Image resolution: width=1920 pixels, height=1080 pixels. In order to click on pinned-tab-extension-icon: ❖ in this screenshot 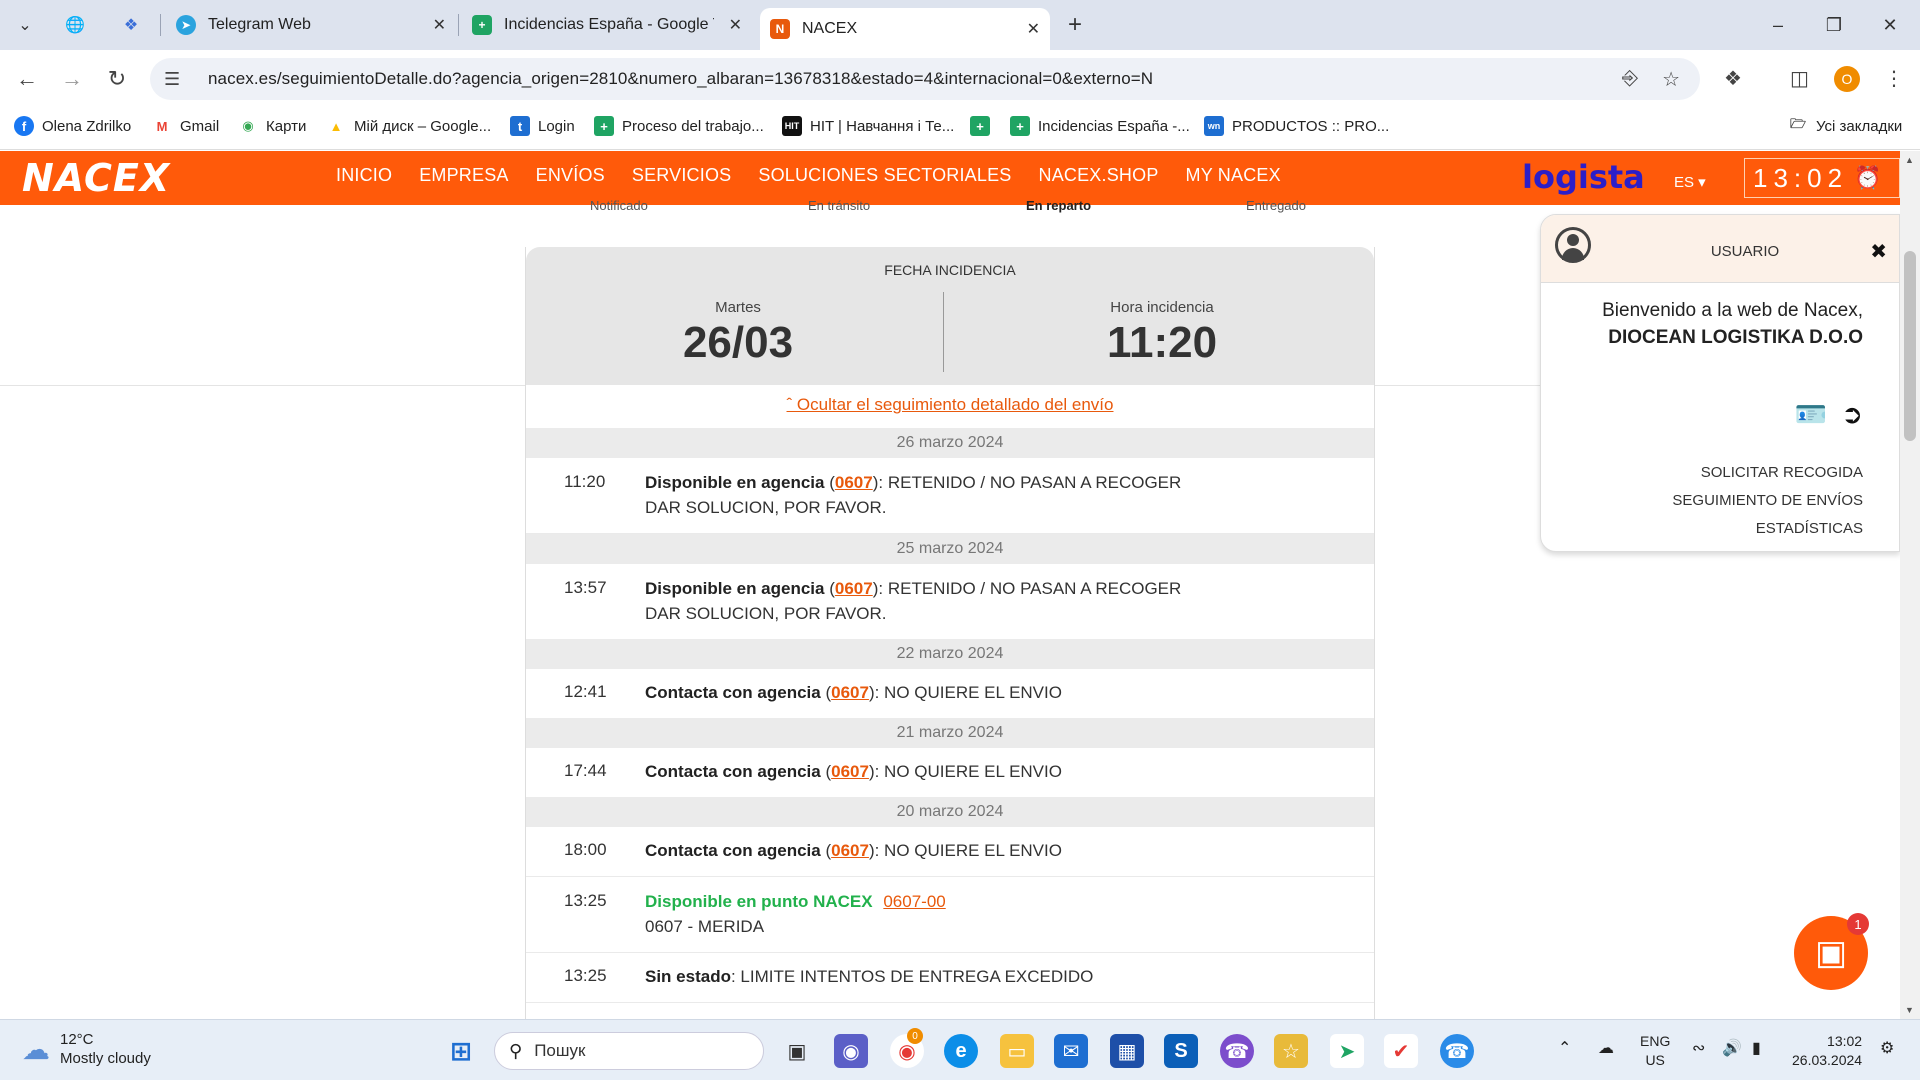, I will do `click(131, 25)`.